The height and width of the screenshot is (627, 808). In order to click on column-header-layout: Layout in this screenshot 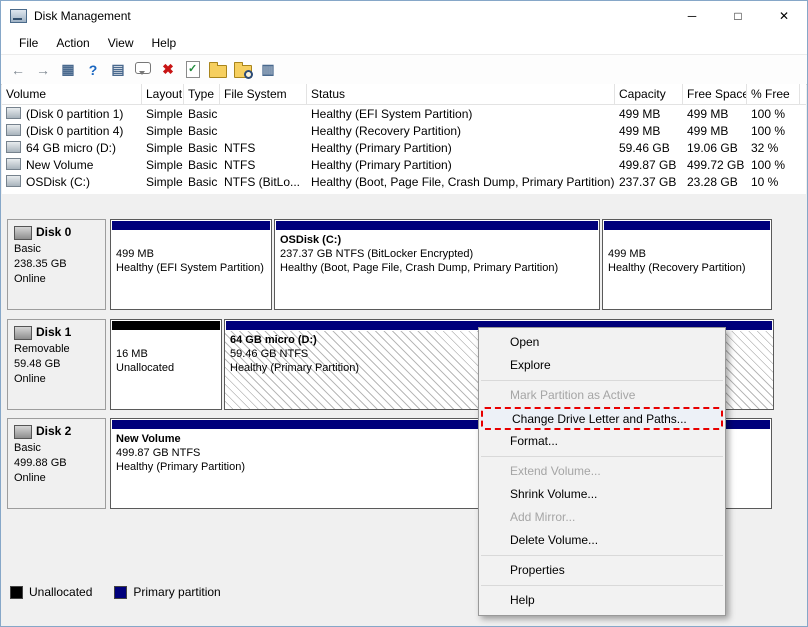, I will do `click(163, 94)`.